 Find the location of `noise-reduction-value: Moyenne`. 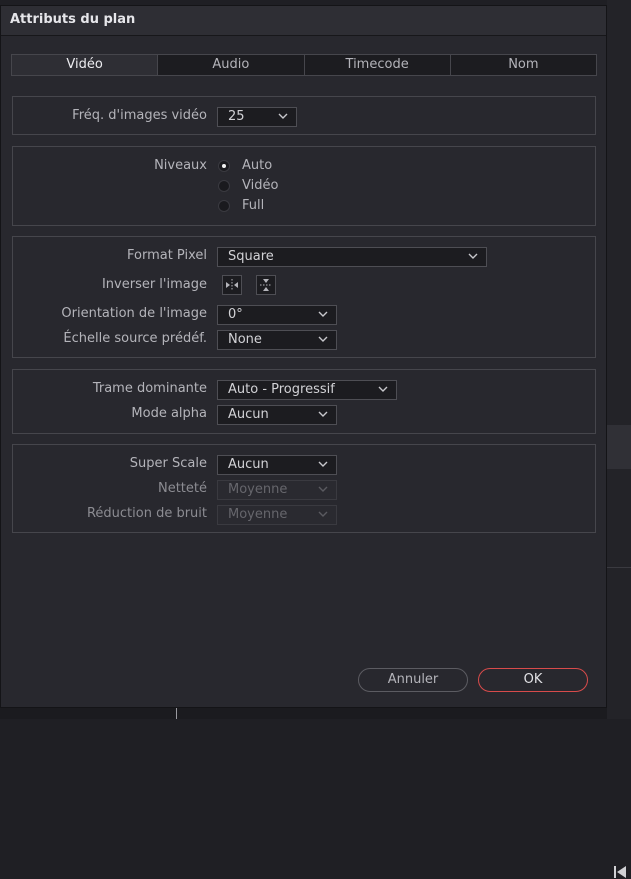

noise-reduction-value: Moyenne is located at coordinates (258, 514).